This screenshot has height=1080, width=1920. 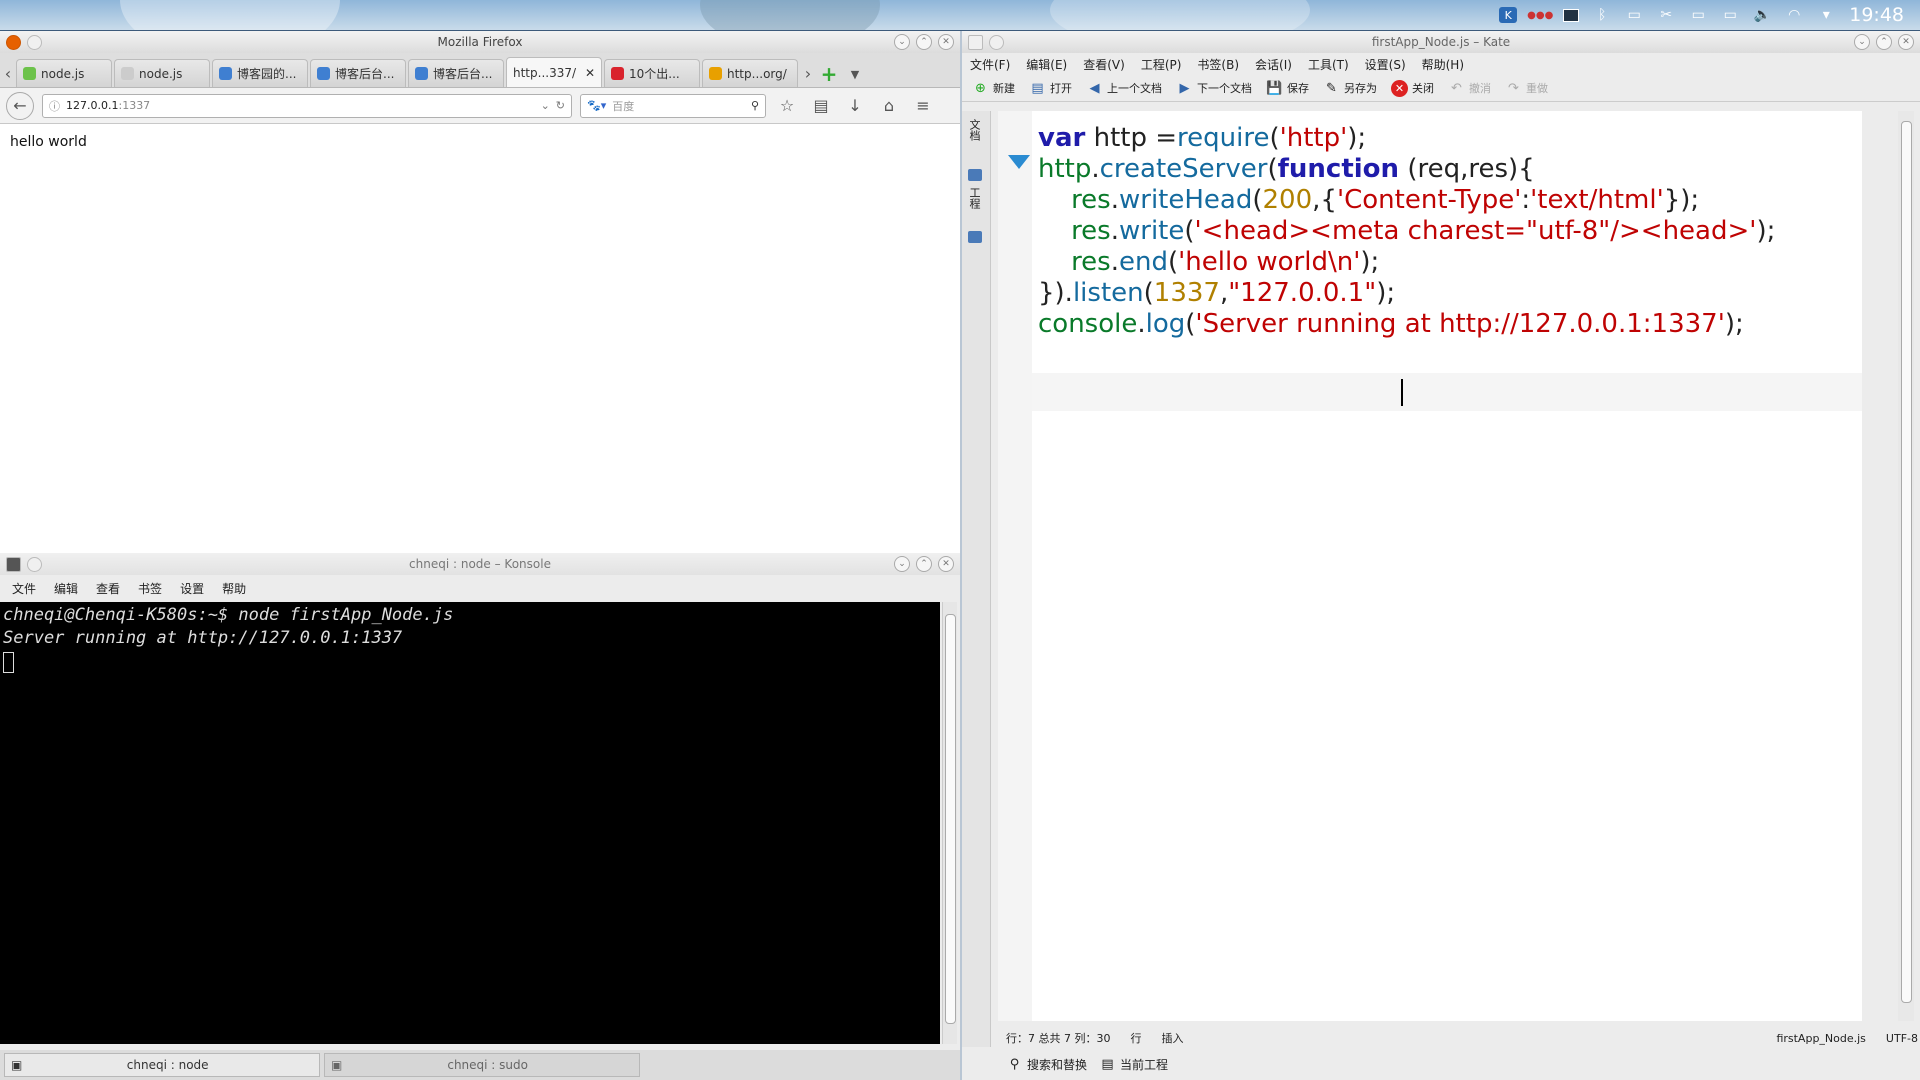 What do you see at coordinates (976, 198) in the screenshot?
I see `sidebar-project-tab: 工程` at bounding box center [976, 198].